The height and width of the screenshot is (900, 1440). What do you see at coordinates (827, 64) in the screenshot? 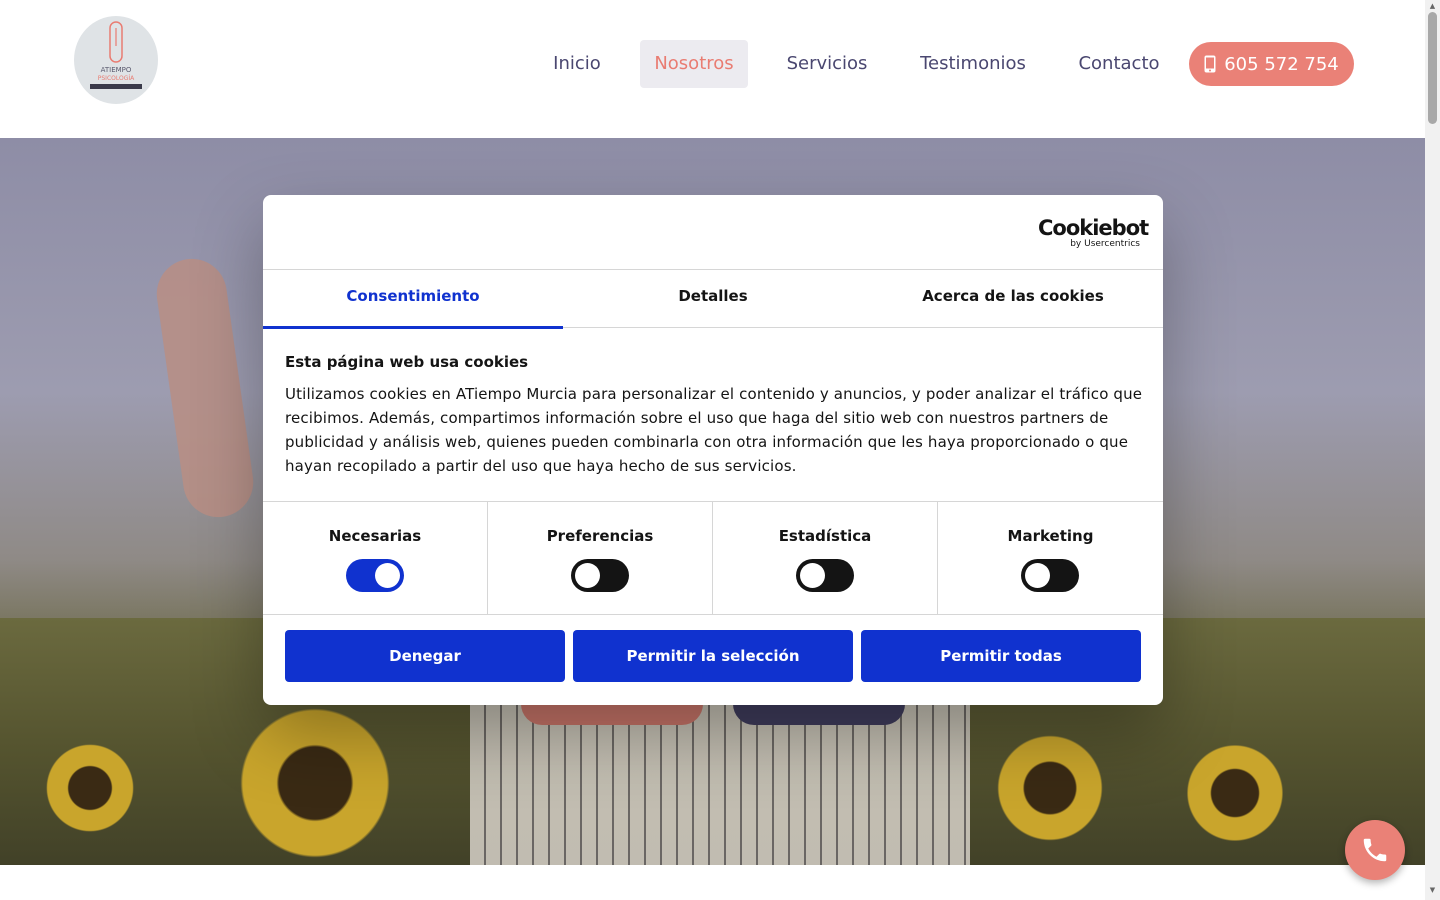
I see `nav-servicios: Servicios` at bounding box center [827, 64].